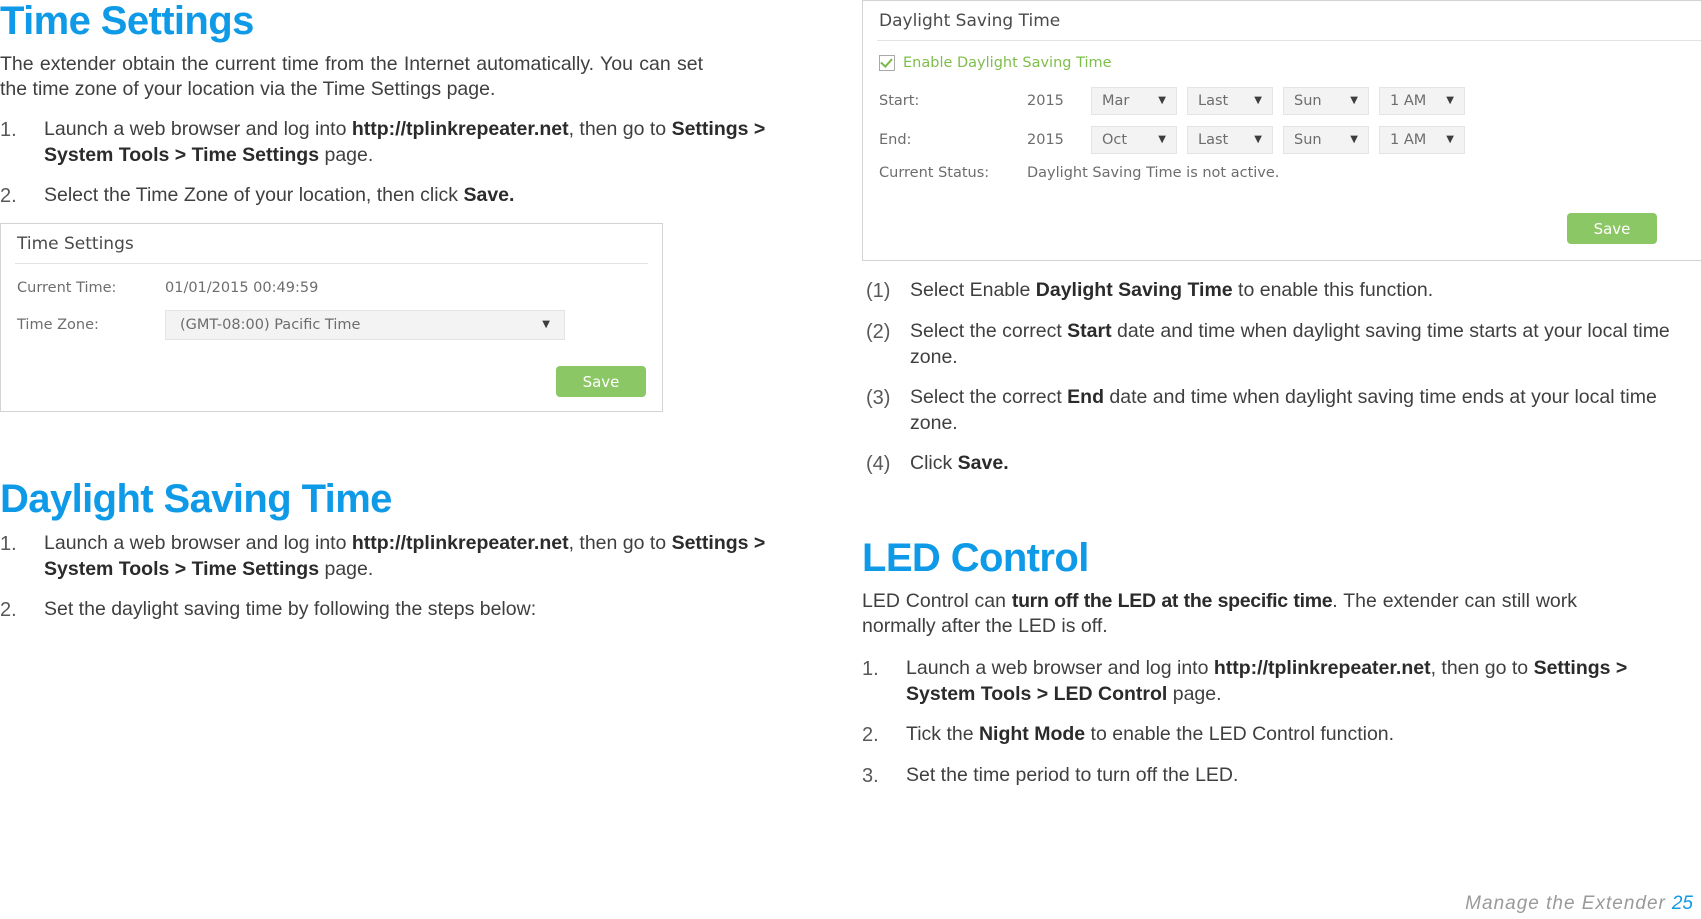 This screenshot has height=919, width=1701. Describe the element at coordinates (1213, 101) in the screenshot. I see `start-week-value: Last` at that location.